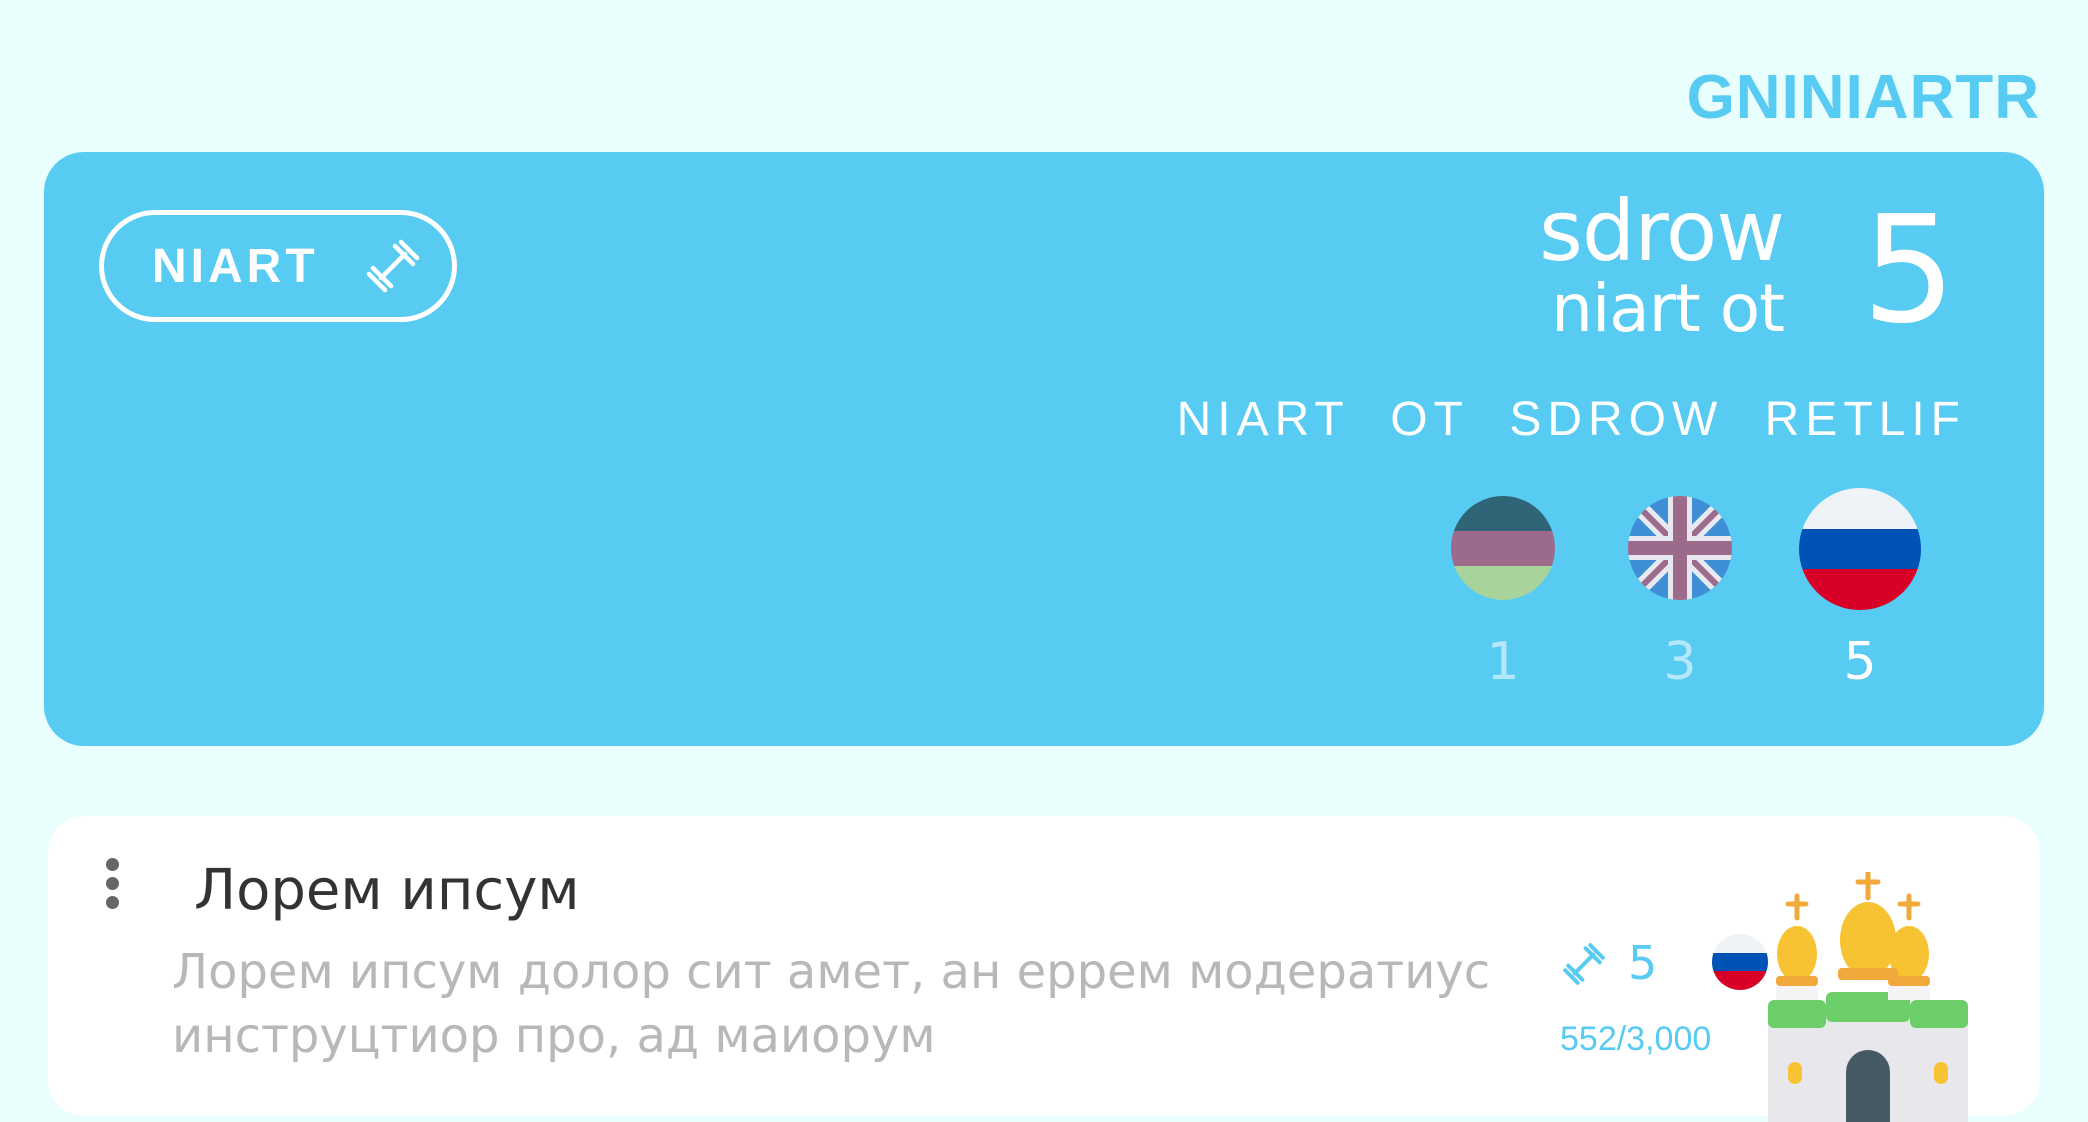 This screenshot has width=2088, height=1122. Describe the element at coordinates (1636, 1039) in the screenshot. I see `card-progress: 552/3,000` at that location.